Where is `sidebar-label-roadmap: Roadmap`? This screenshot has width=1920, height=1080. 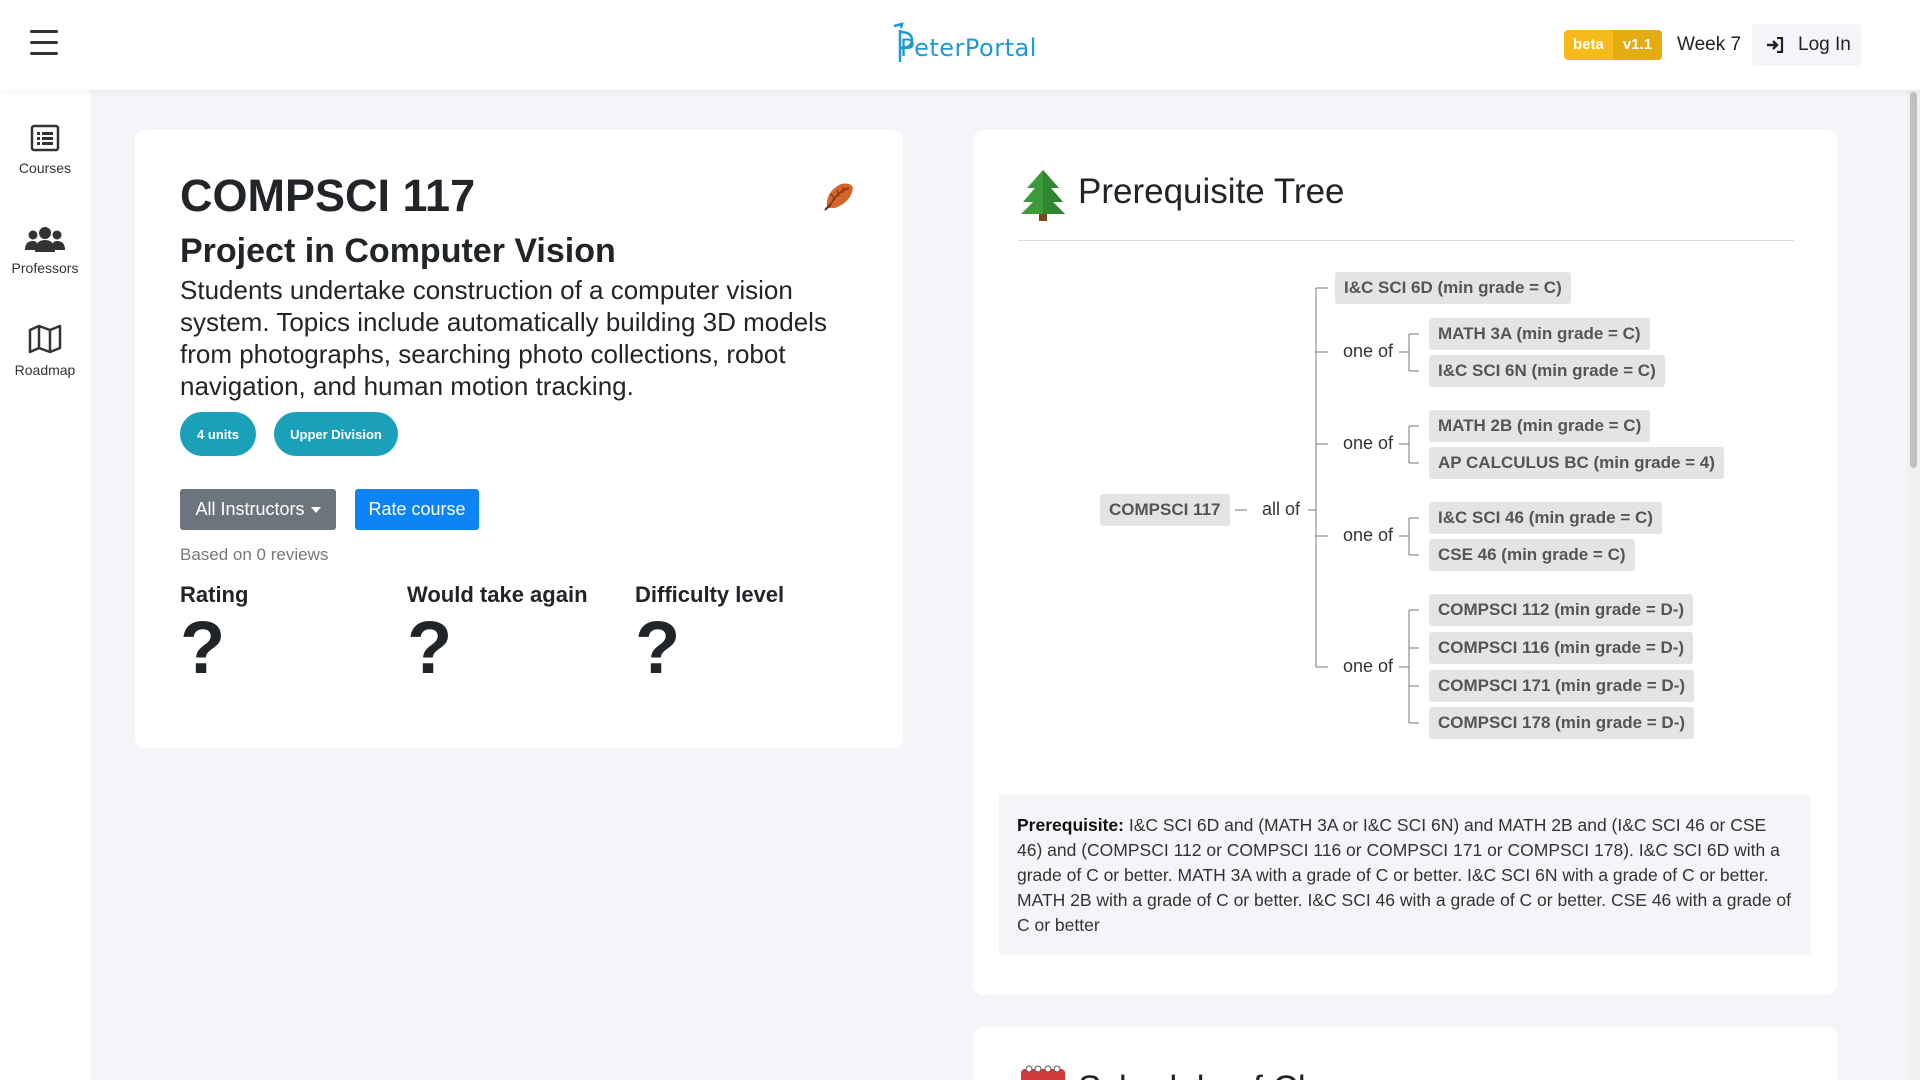 sidebar-label-roadmap: Roadmap is located at coordinates (45, 370).